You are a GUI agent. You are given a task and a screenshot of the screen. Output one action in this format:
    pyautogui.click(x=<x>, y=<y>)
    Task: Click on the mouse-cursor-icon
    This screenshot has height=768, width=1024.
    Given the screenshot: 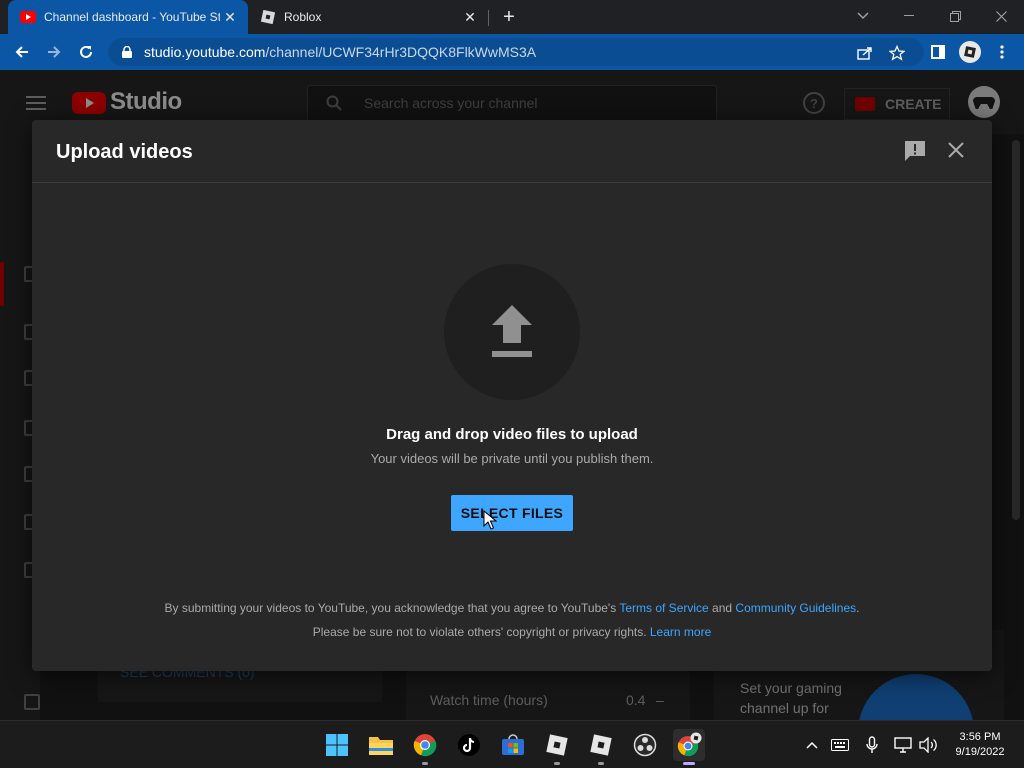 What is the action you would take?
    pyautogui.click(x=490, y=519)
    